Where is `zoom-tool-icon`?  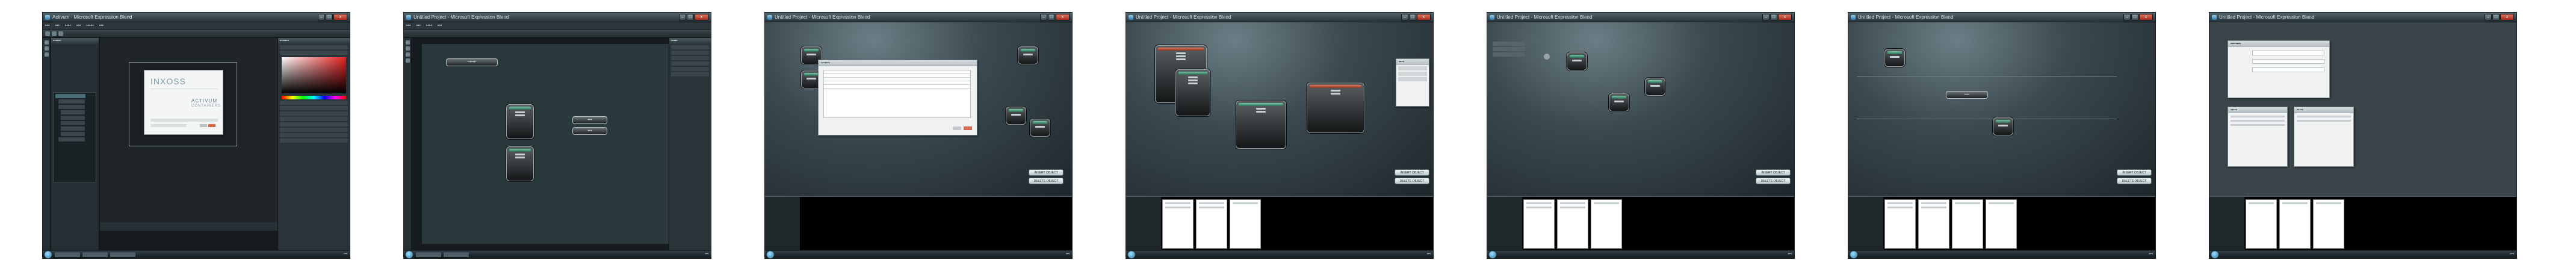
zoom-tool-icon is located at coordinates (408, 54).